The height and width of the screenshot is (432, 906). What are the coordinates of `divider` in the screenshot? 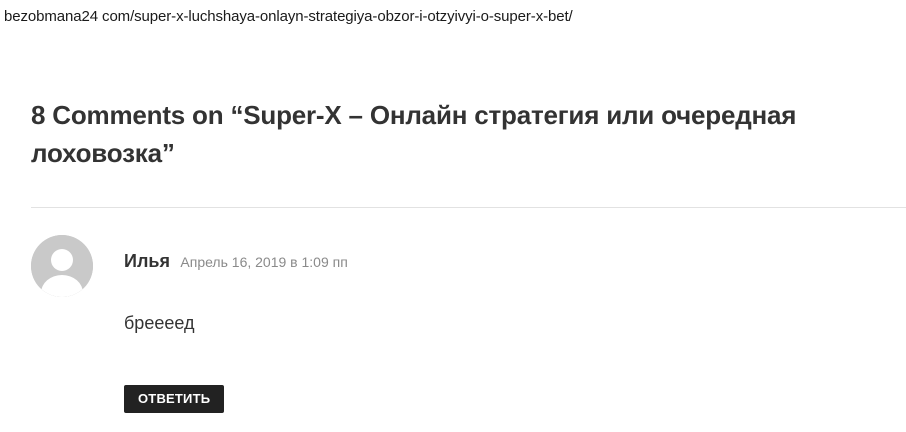 It's located at (468, 207).